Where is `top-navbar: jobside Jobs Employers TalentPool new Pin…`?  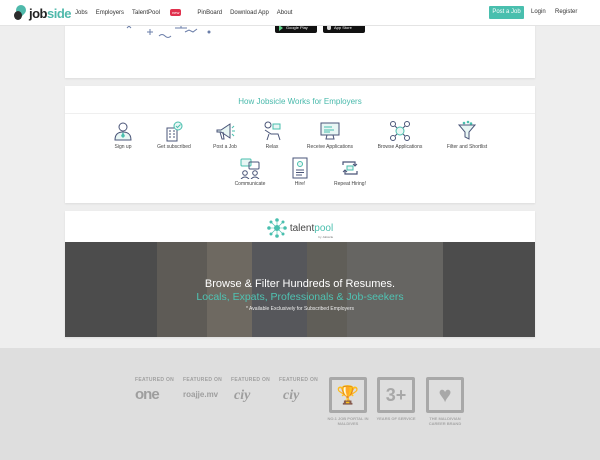
top-navbar: jobside Jobs Employers TalentPool new Pin… is located at coordinates (300, 13).